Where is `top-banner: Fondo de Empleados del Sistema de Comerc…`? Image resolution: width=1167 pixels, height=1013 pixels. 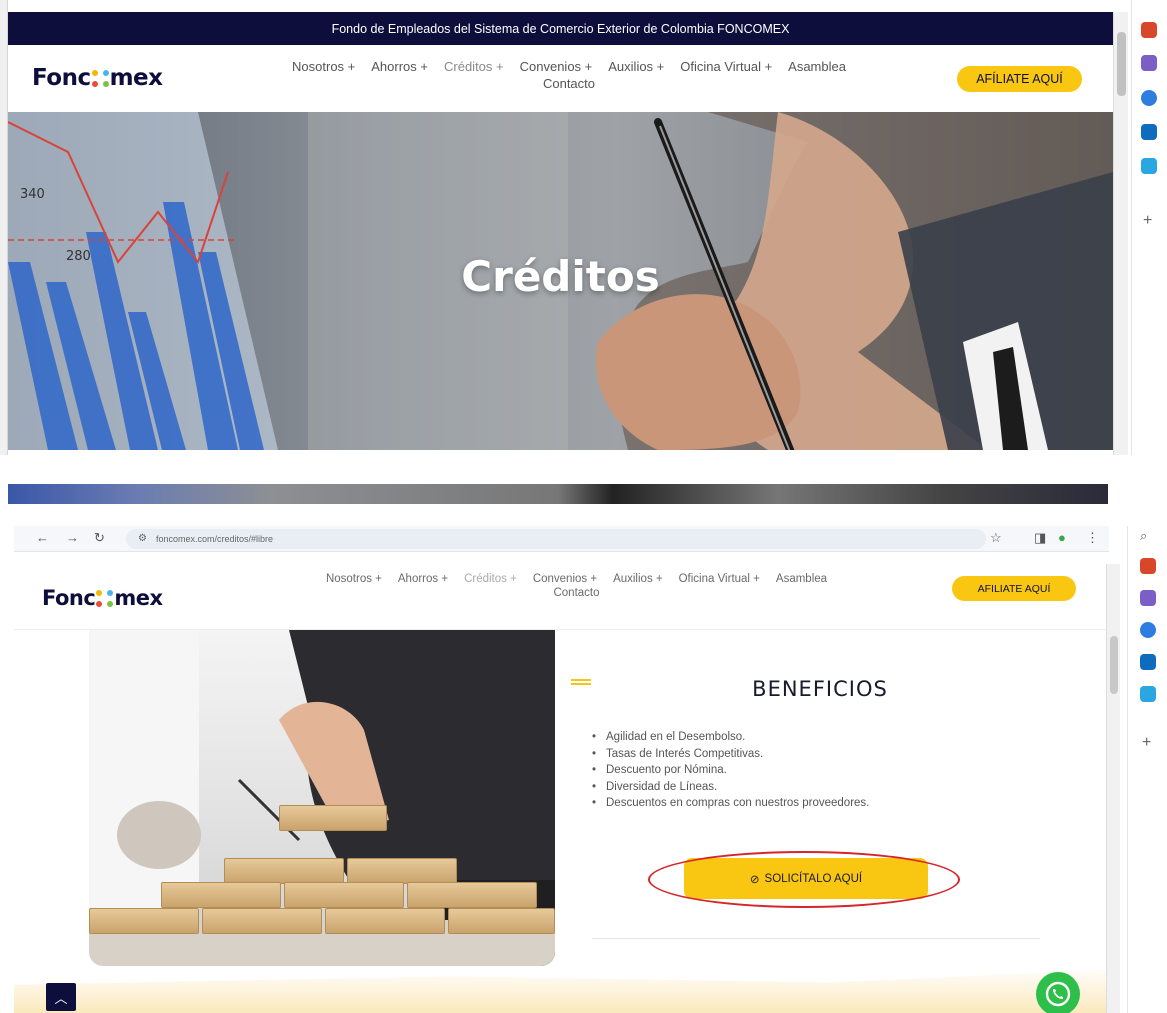 top-banner: Fondo de Empleados del Sistema de Comerc… is located at coordinates (560, 28).